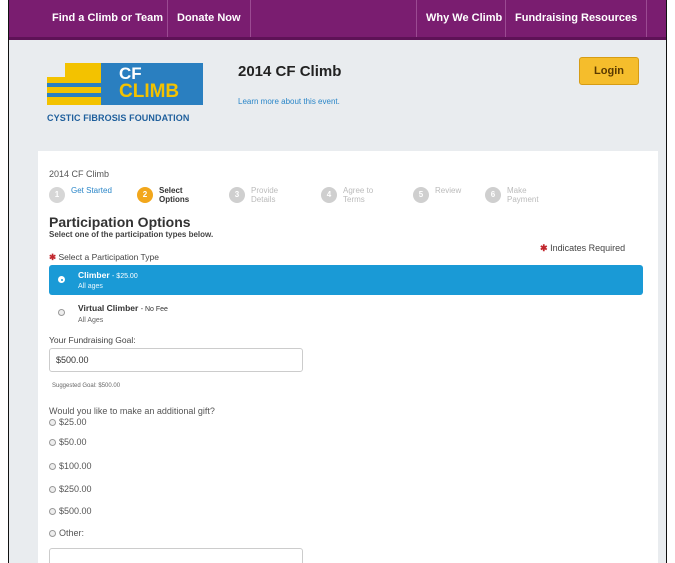  I want to click on other-gift-input, so click(176, 555).